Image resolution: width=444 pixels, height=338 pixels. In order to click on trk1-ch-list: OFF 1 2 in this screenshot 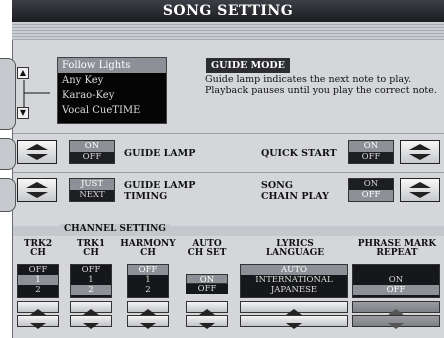, I will do `click(91, 281)`.